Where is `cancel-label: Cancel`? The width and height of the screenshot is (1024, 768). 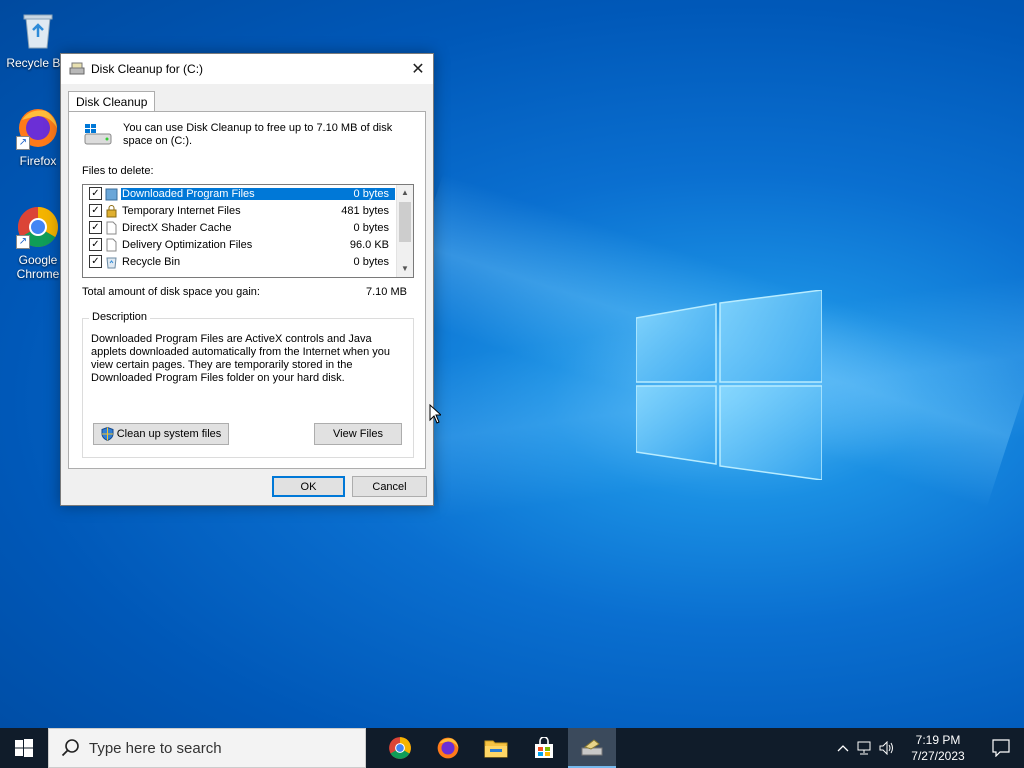
cancel-label: Cancel is located at coordinates (389, 486).